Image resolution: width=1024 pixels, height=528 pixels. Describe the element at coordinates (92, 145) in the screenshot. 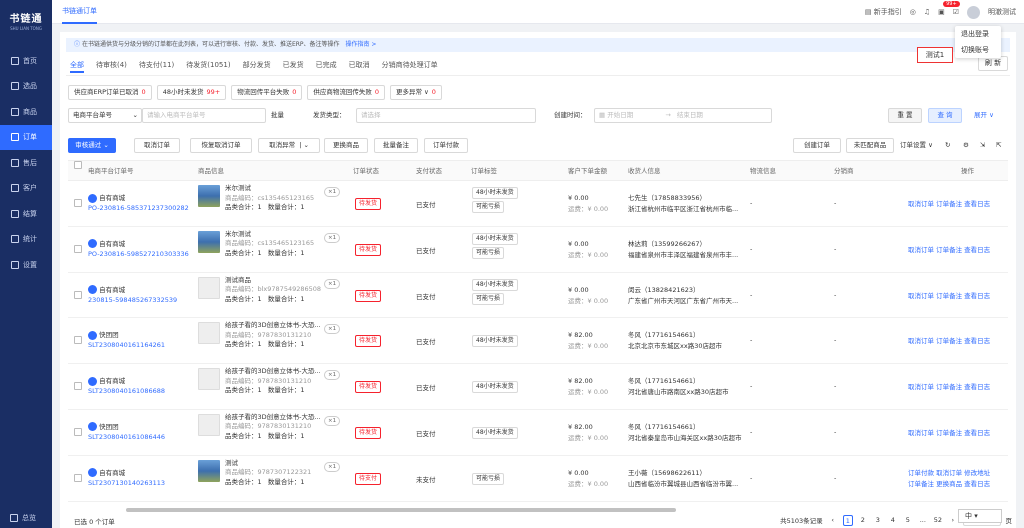

I see `review-button: 审核通过 ⌄` at that location.